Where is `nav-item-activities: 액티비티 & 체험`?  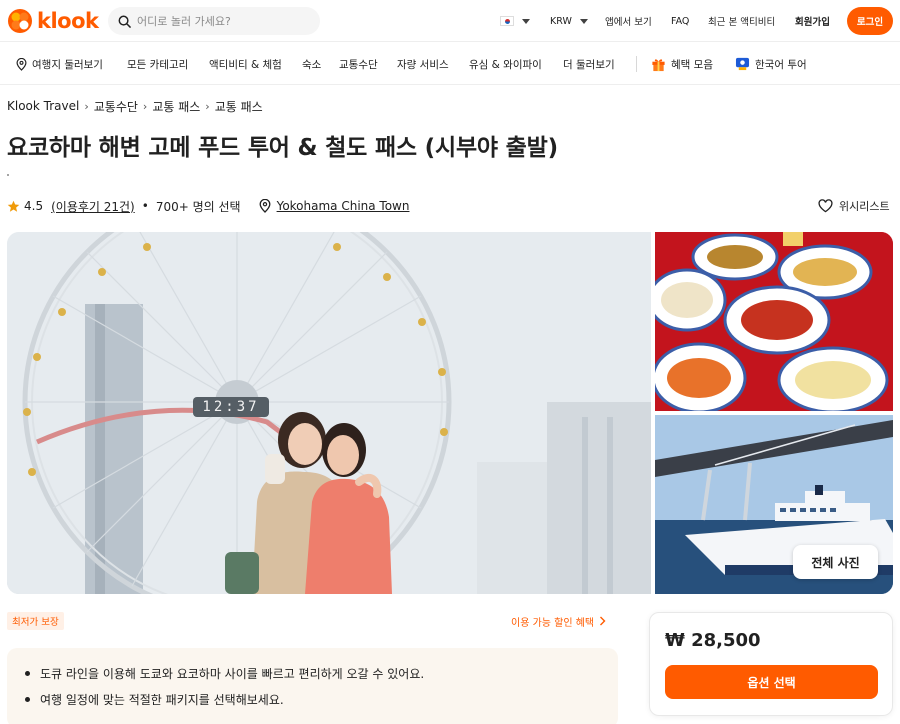 nav-item-activities: 액티비티 & 체험 is located at coordinates (245, 64).